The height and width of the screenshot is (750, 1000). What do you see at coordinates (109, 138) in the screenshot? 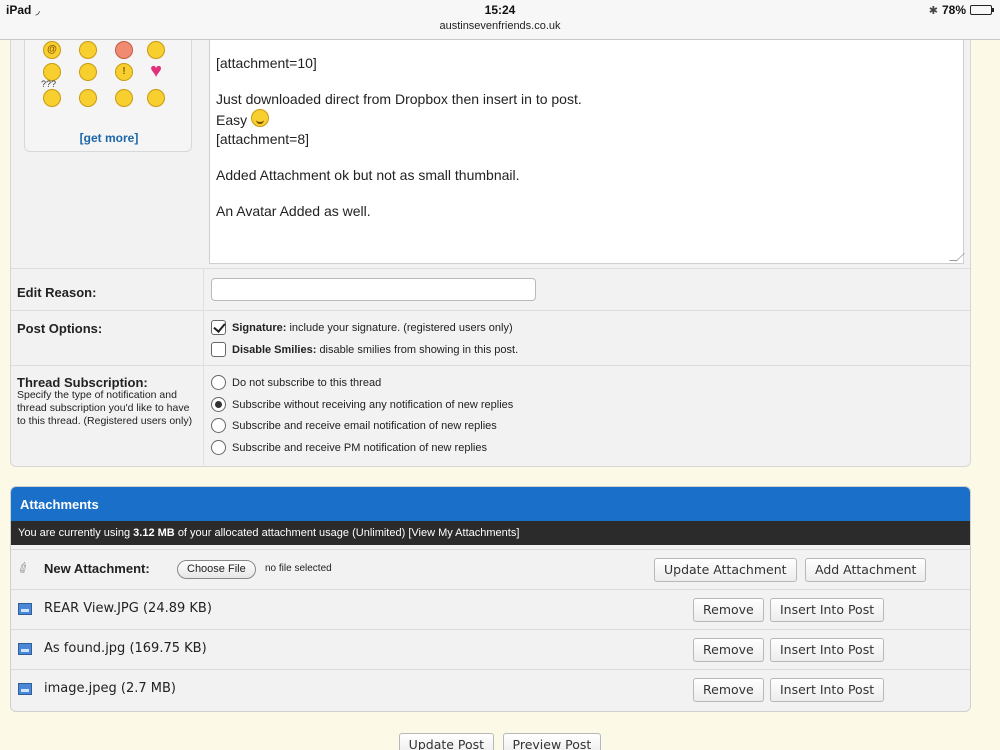
I see `get-more-link: [get more]` at bounding box center [109, 138].